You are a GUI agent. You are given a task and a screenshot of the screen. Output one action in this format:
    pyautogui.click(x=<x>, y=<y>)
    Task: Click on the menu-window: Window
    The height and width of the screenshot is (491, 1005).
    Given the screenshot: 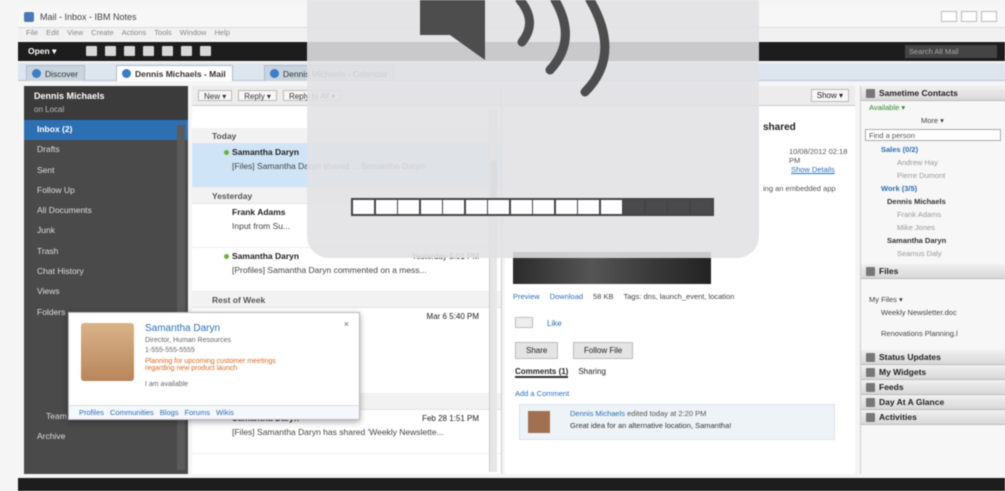 What is the action you would take?
    pyautogui.click(x=193, y=34)
    